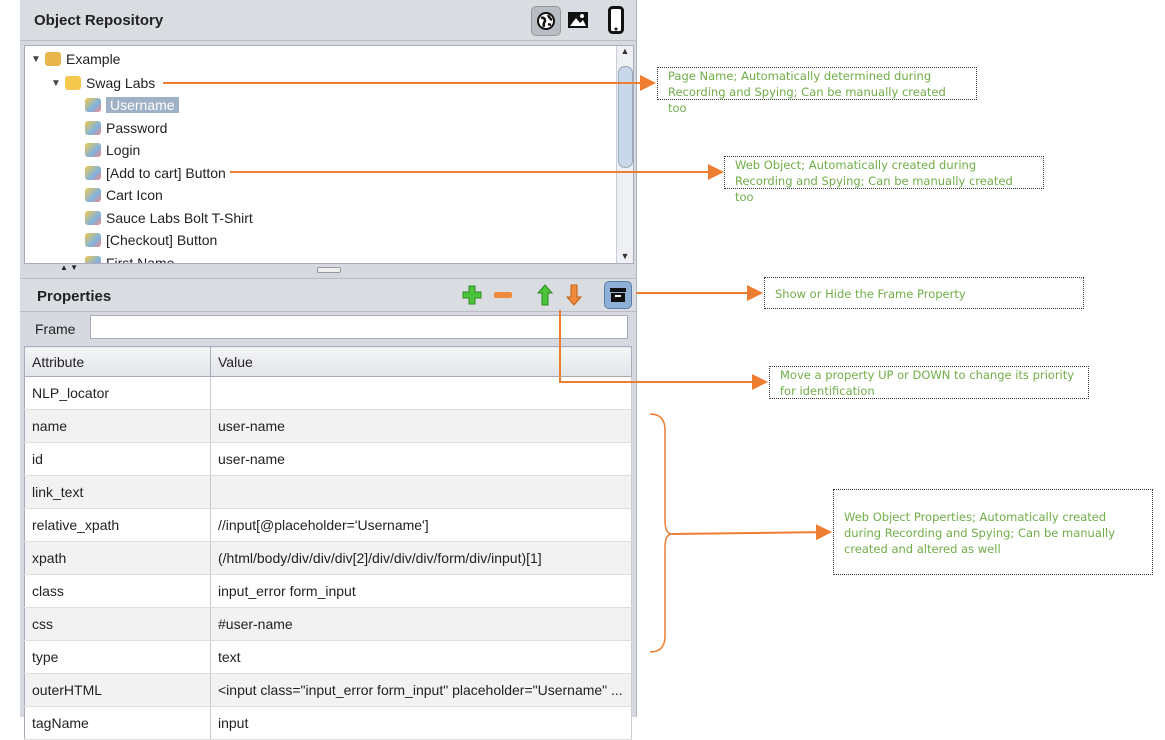 The image size is (1165, 740). What do you see at coordinates (179, 217) in the screenshot?
I see `node-label: Sauce Labs Bolt T-Shirt` at bounding box center [179, 217].